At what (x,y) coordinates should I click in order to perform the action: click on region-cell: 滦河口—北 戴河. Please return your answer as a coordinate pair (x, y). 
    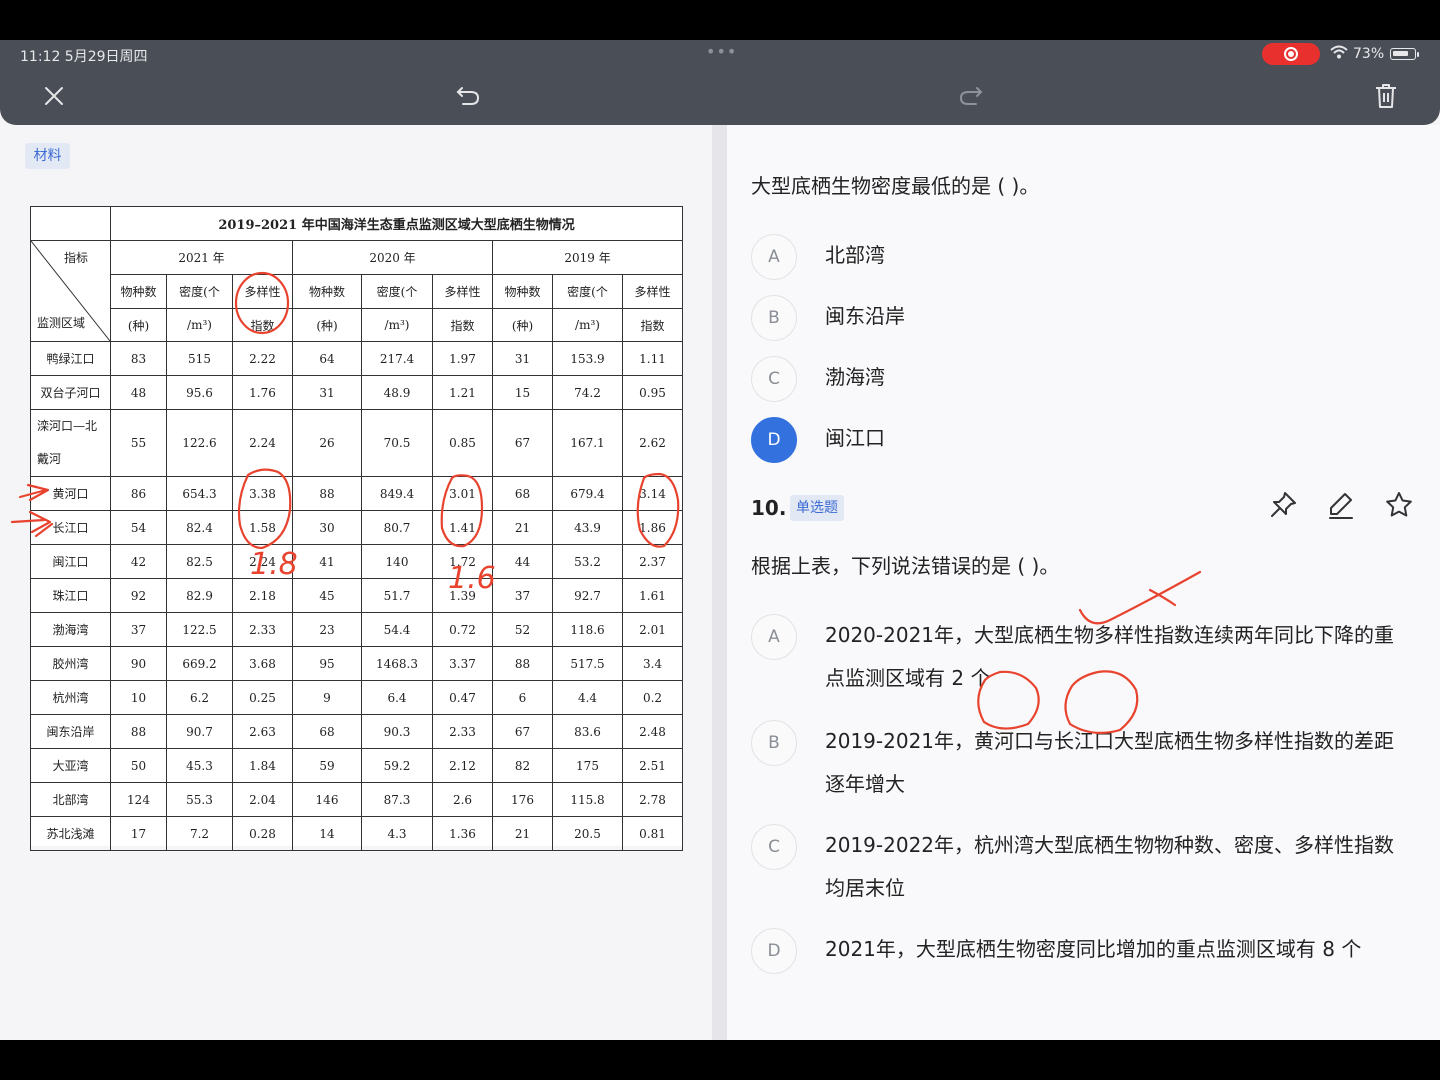
    Looking at the image, I should click on (70, 443).